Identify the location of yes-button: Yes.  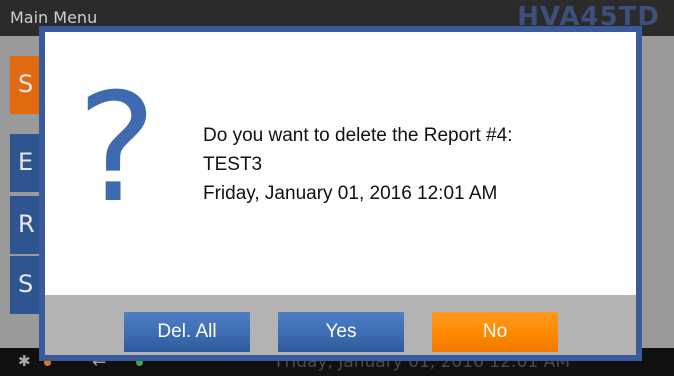
(341, 332).